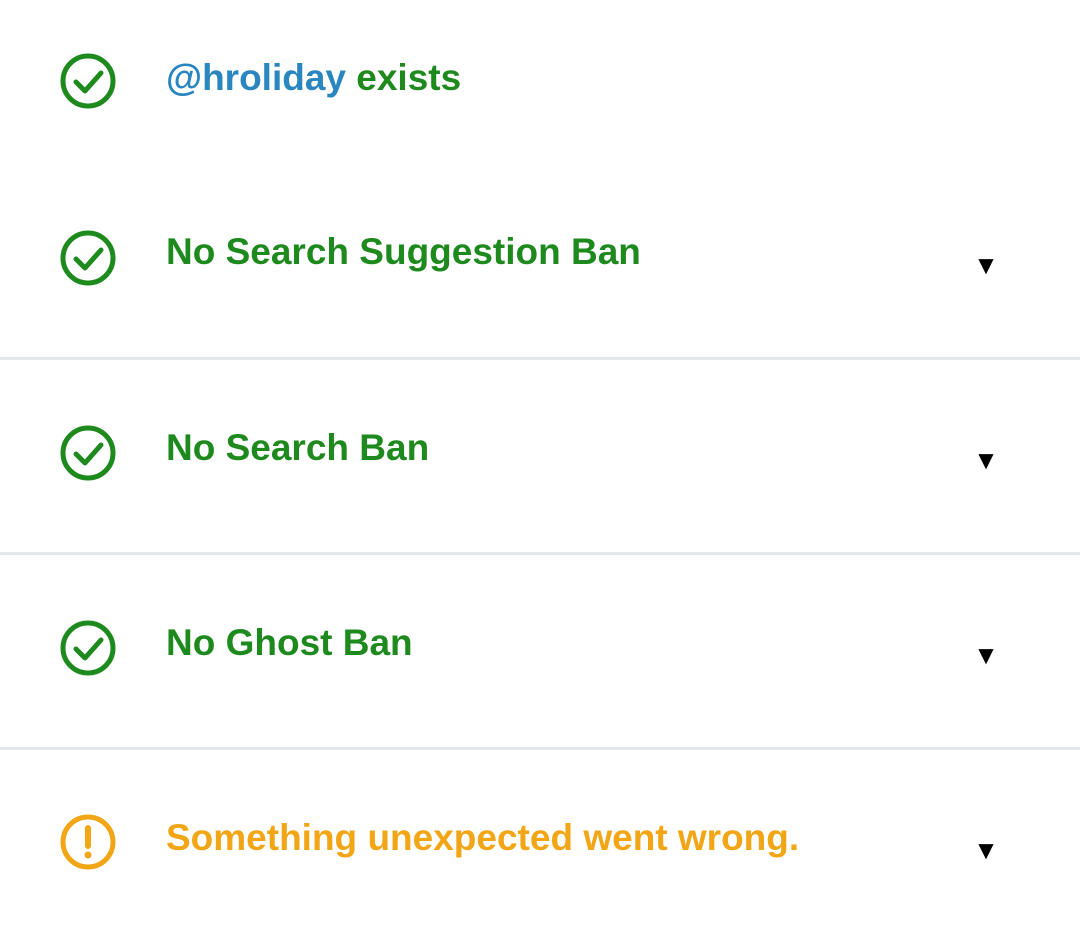 The image size is (1080, 939). I want to click on result-text: No Search Suggestion Ban, so click(403, 251).